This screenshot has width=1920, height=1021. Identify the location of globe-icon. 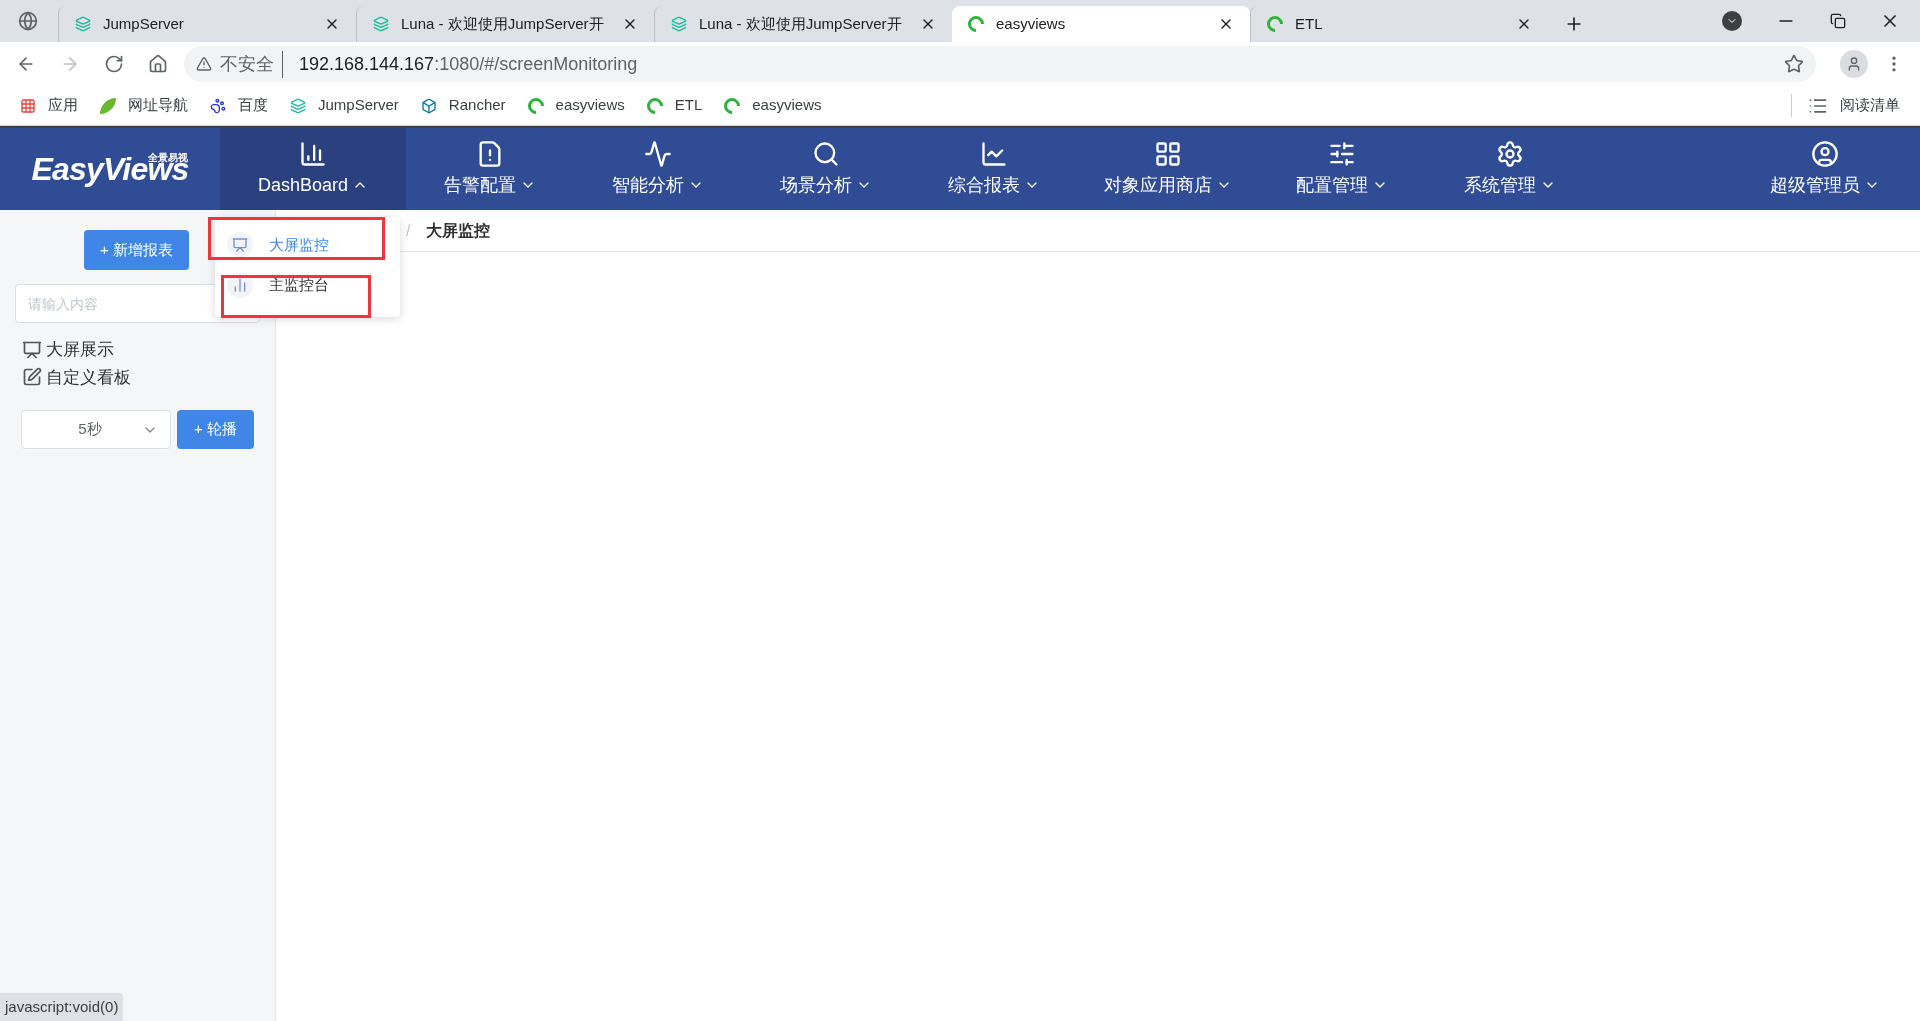
(28, 21).